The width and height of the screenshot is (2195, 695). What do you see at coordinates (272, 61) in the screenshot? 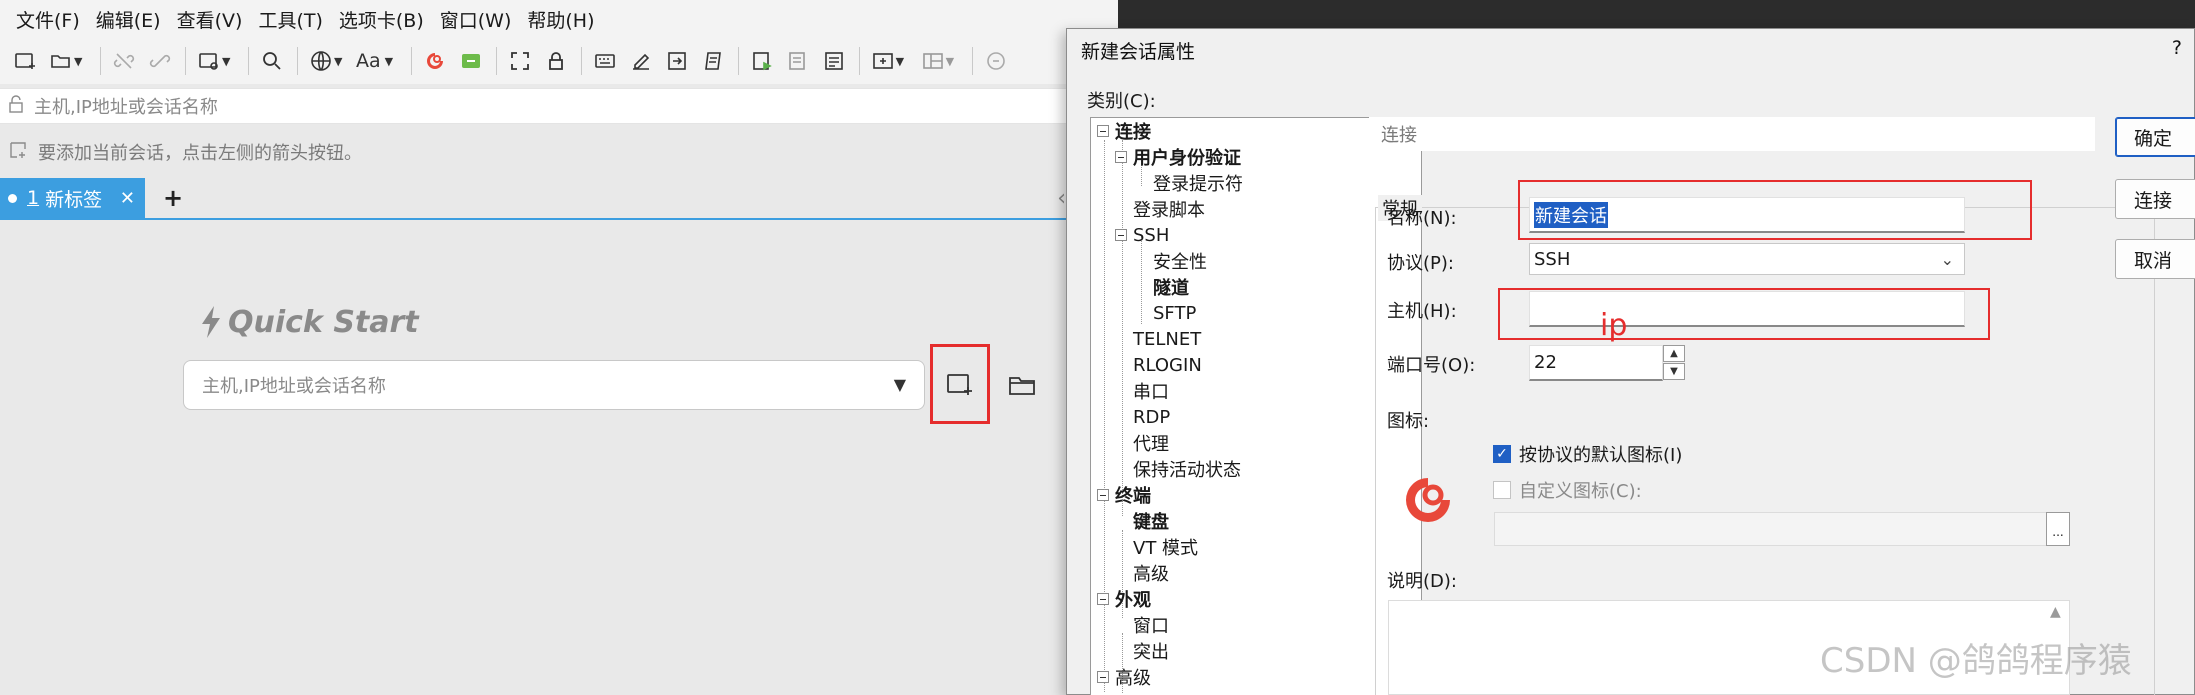
I see `search-icon` at bounding box center [272, 61].